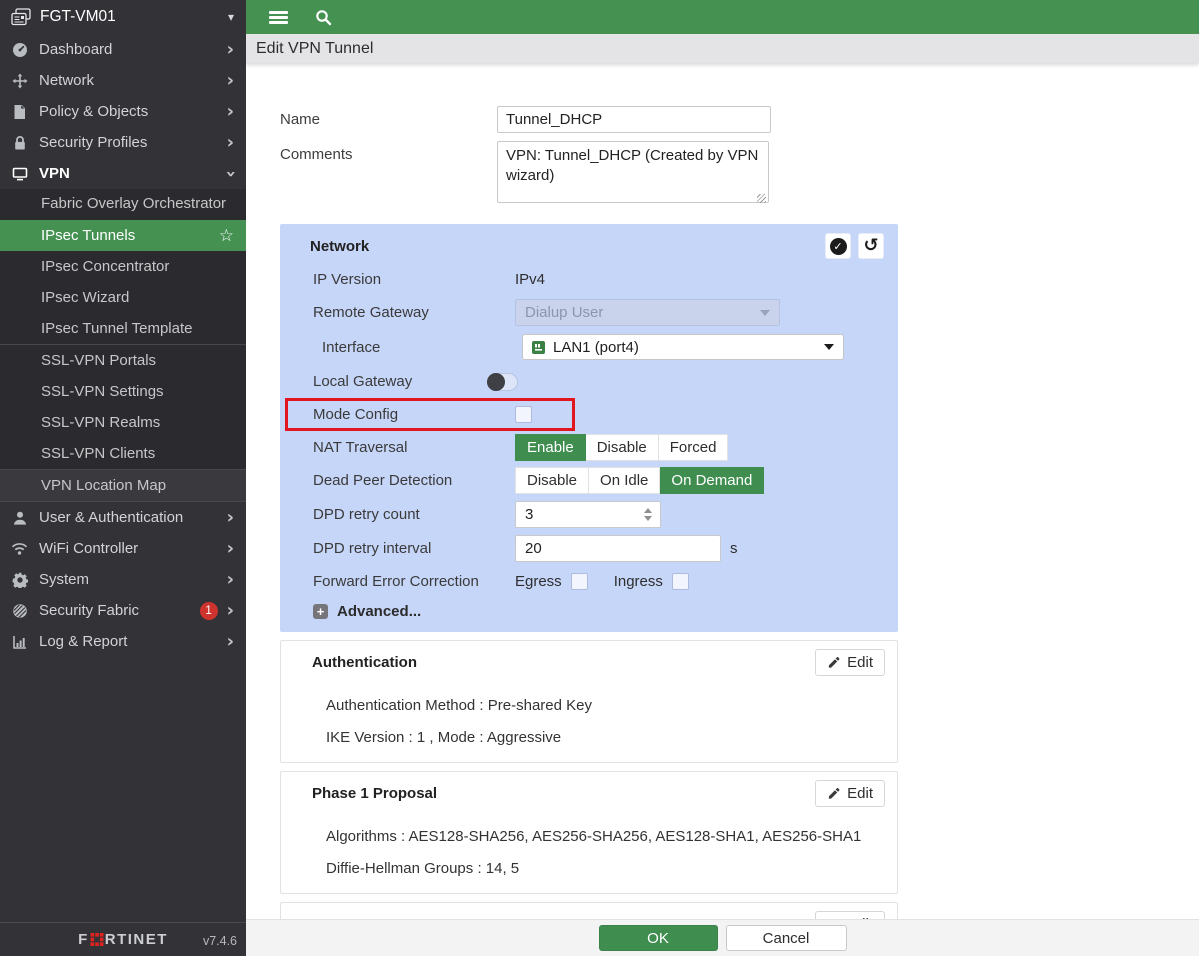 Image resolution: width=1199 pixels, height=956 pixels. What do you see at coordinates (123, 17) in the screenshot?
I see `device-selector: FGT-VM01 ▾` at bounding box center [123, 17].